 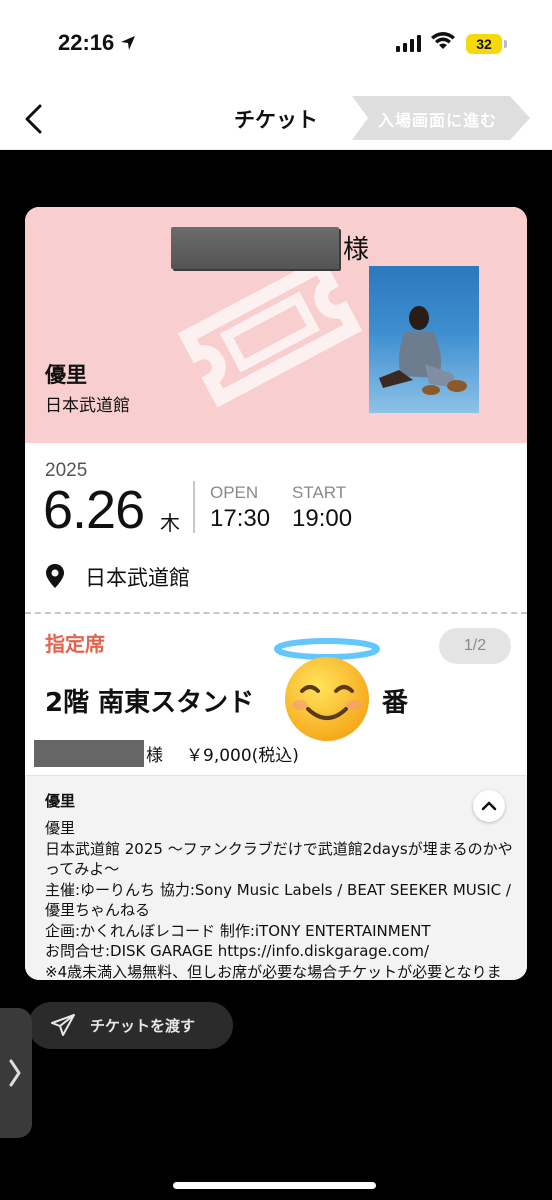 I want to click on event-date: 6.26, so click(x=94, y=510).